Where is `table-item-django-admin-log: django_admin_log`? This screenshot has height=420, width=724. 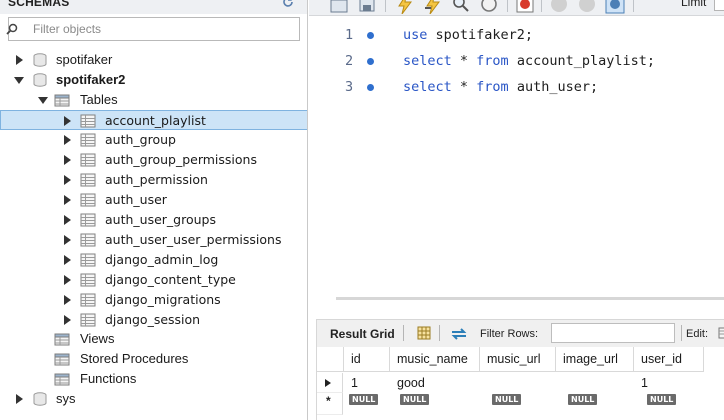
table-item-django-admin-log: django_admin_log is located at coordinates (153, 260).